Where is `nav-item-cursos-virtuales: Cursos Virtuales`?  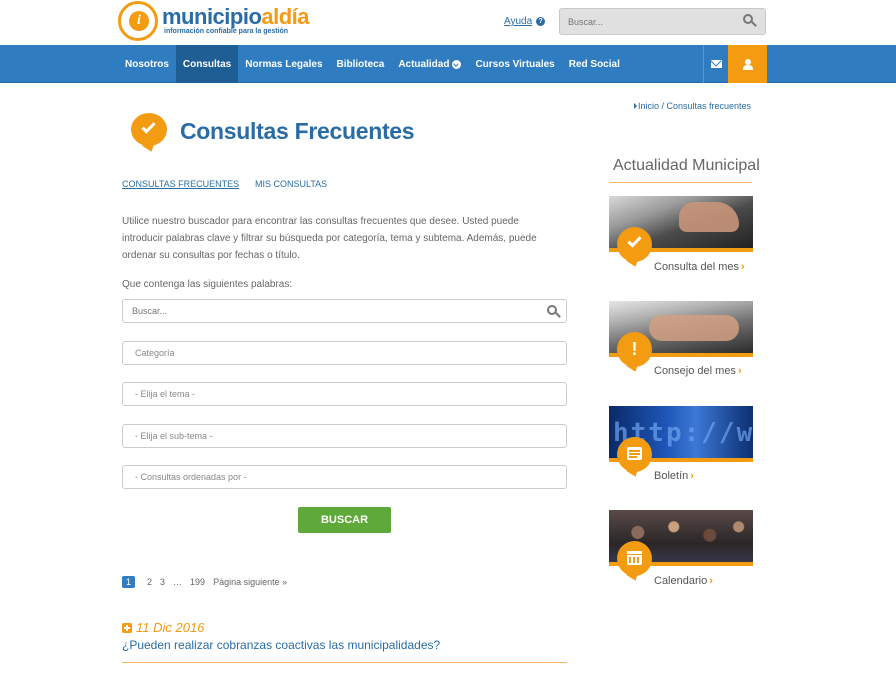 nav-item-cursos-virtuales: Cursos Virtuales is located at coordinates (514, 64).